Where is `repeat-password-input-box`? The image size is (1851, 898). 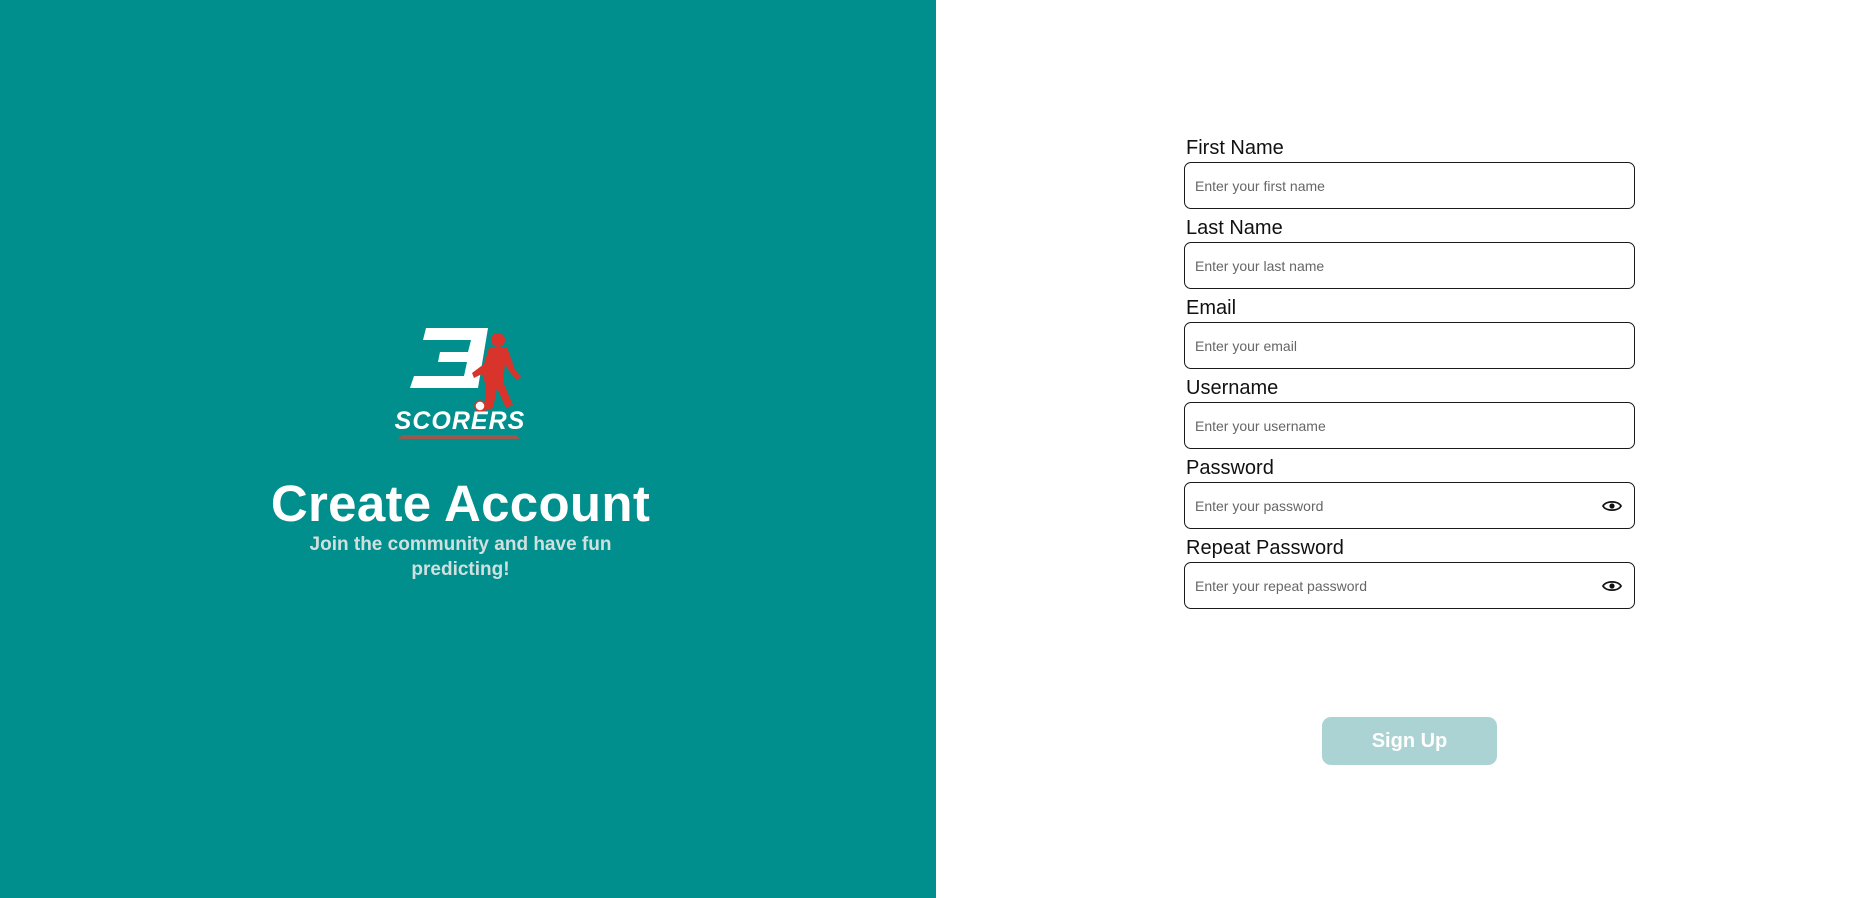 repeat-password-input-box is located at coordinates (1409, 585).